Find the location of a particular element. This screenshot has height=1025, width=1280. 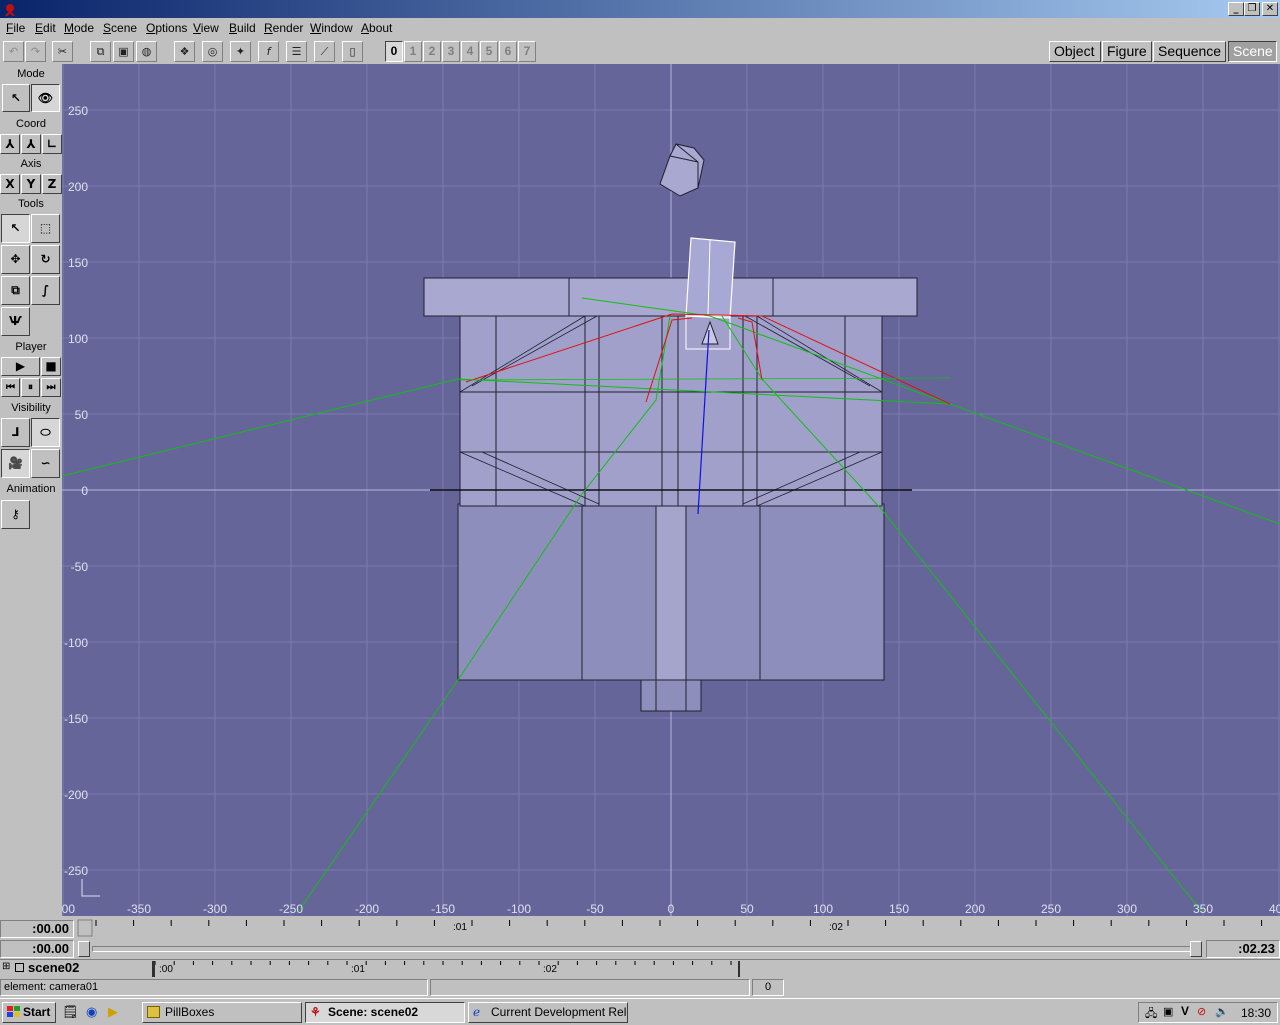

mode-object-button: Object is located at coordinates (1075, 51).